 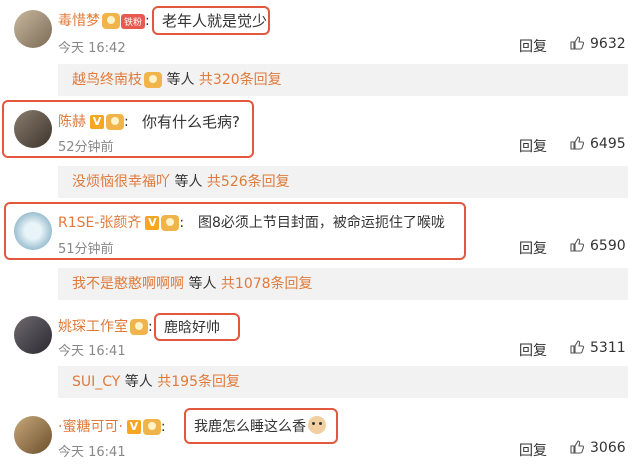 What do you see at coordinates (112, 426) in the screenshot?
I see `username: ·蜜糖可可· V:` at bounding box center [112, 426].